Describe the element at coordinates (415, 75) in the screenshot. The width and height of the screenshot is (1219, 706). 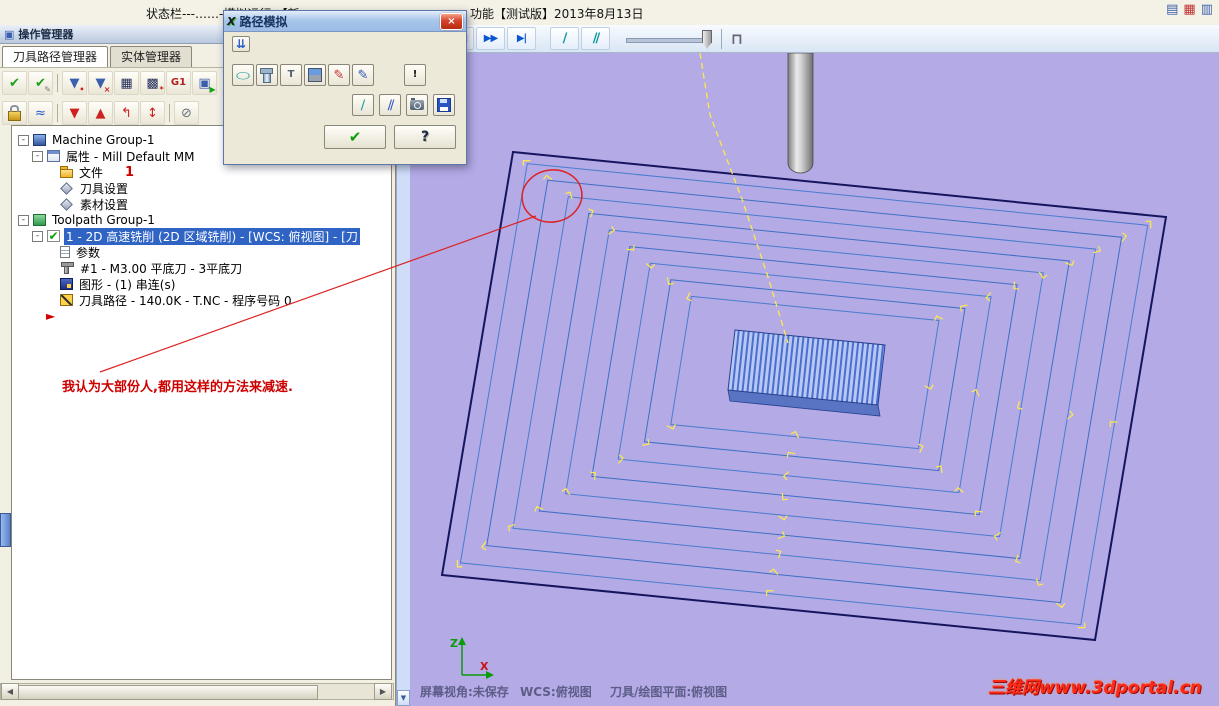
I see `details-button: !` at that location.